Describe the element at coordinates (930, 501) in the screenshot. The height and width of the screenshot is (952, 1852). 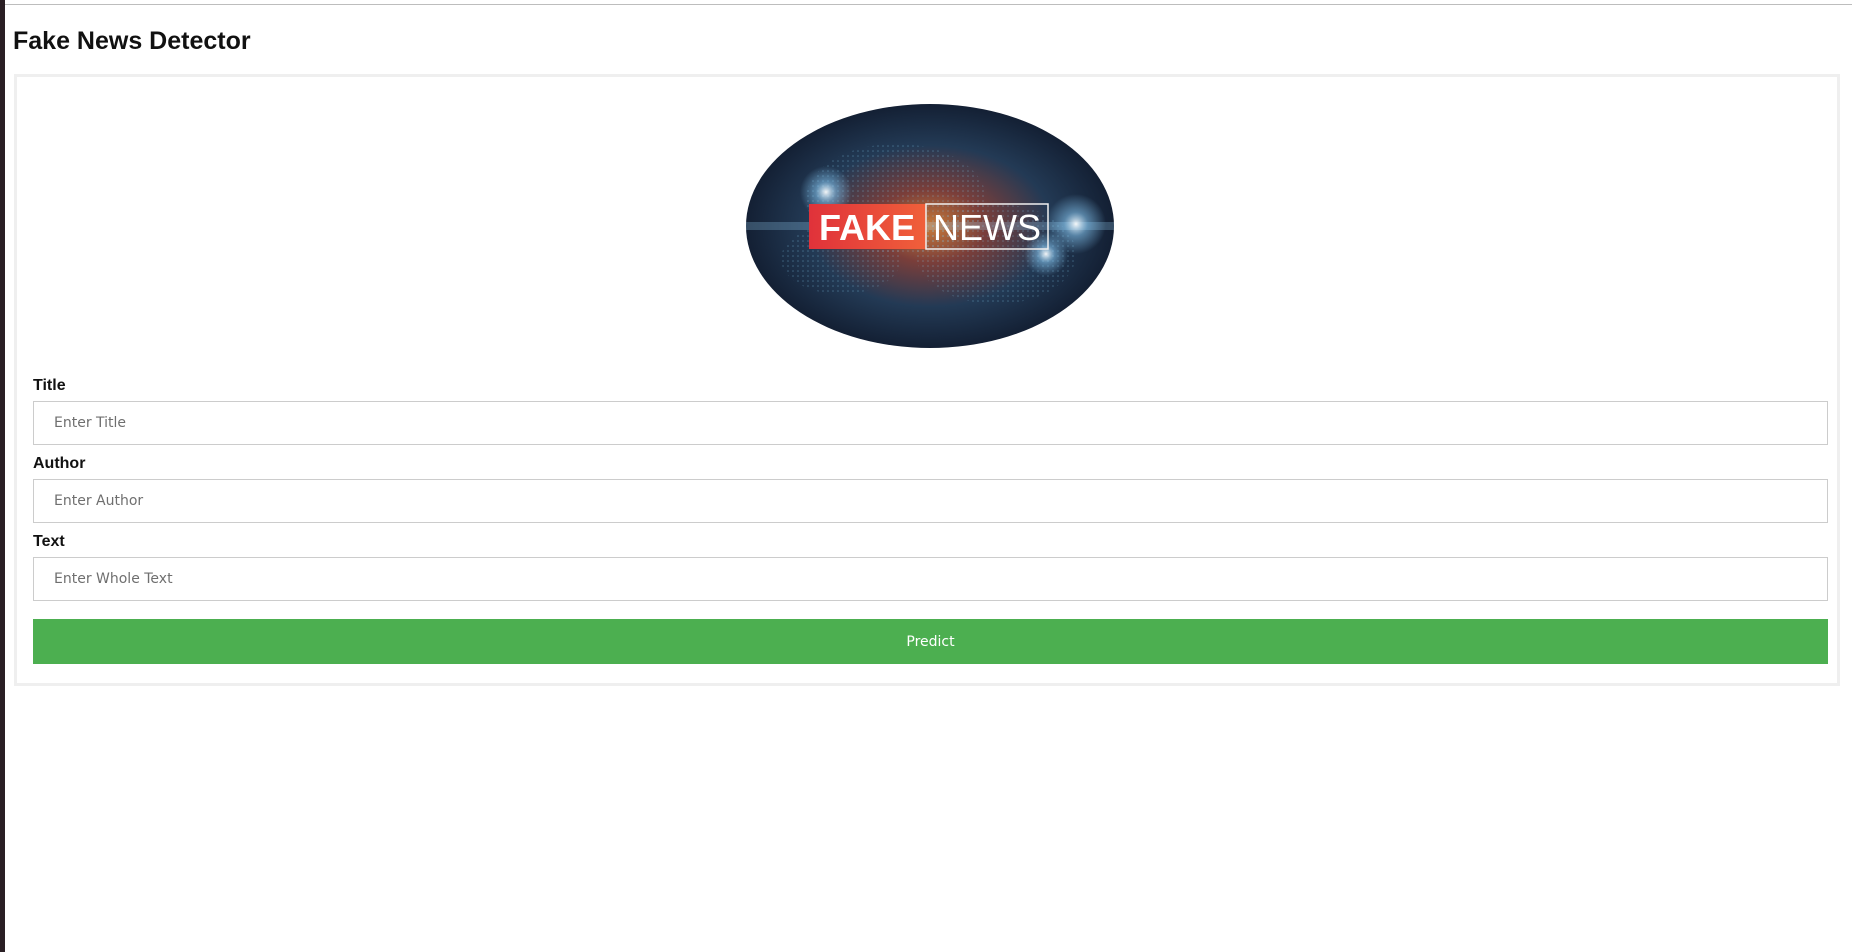
I see `author-input` at that location.